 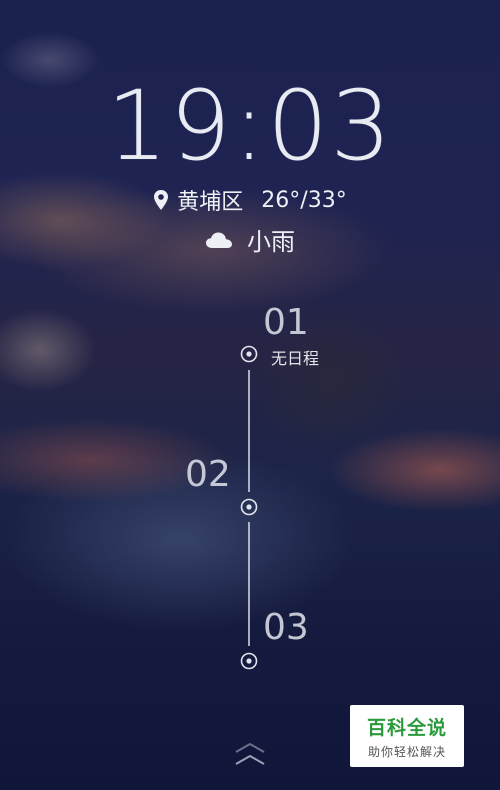 I want to click on temperature-range: 26°/33°, so click(x=304, y=200).